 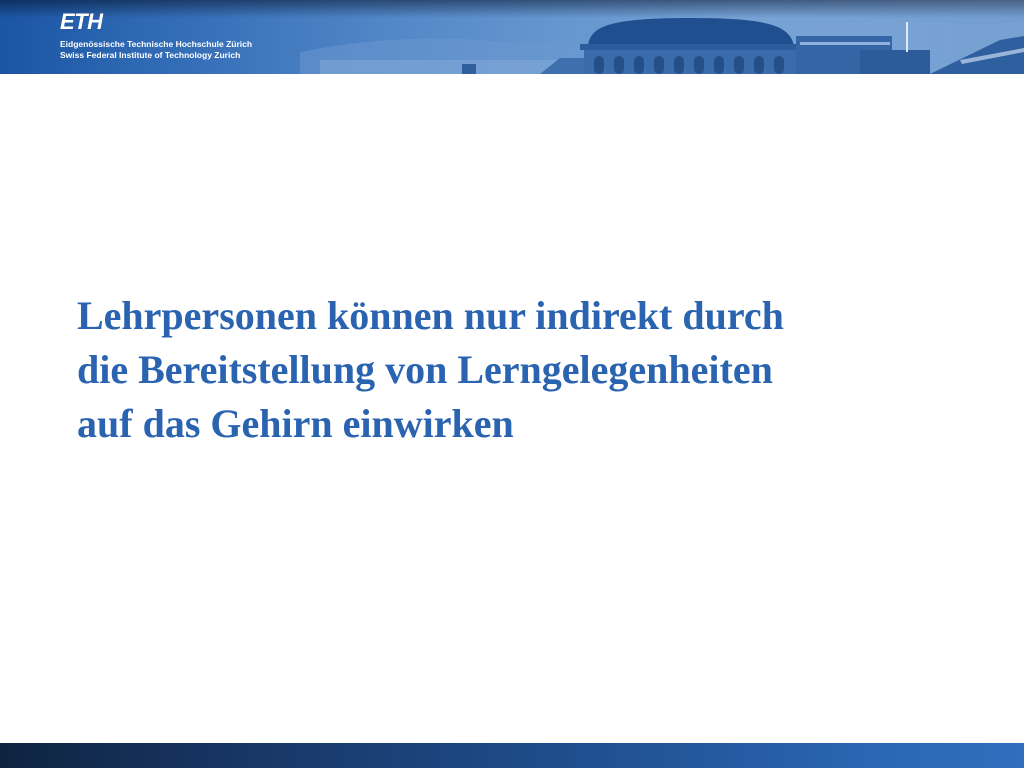 What do you see at coordinates (295, 423) in the screenshot?
I see `slide-title-line: auf das Gehirn einwirken` at bounding box center [295, 423].